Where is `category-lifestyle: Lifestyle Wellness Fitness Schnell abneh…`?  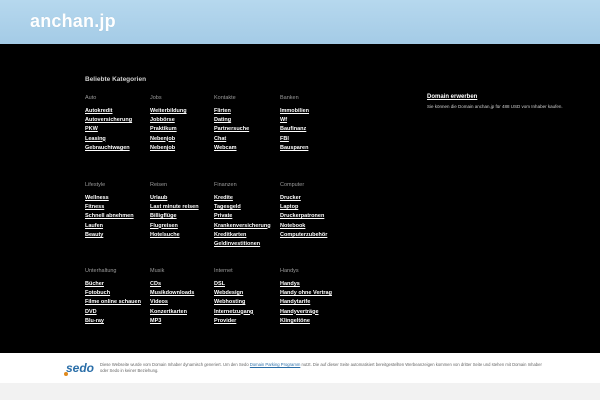
category-lifestyle: Lifestyle Wellness Fitness Schnell abneh… is located at coordinates (117, 211).